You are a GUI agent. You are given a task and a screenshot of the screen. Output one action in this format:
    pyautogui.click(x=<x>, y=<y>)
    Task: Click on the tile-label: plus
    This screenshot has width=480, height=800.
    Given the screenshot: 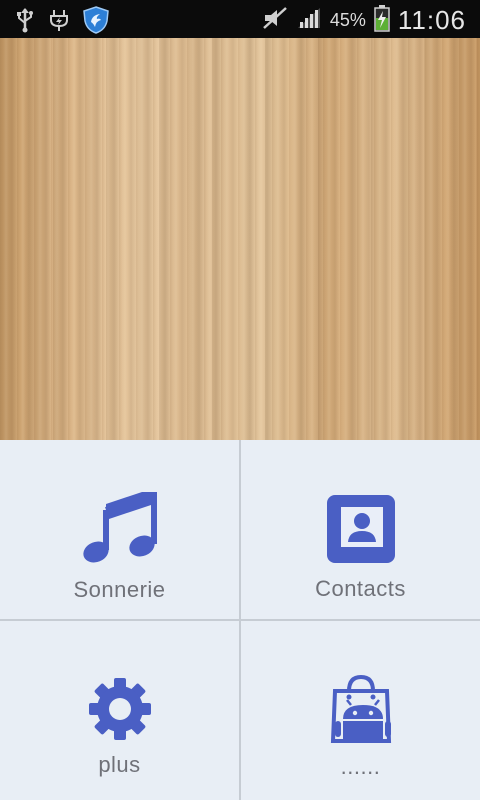 What is the action you would take?
    pyautogui.click(x=119, y=764)
    